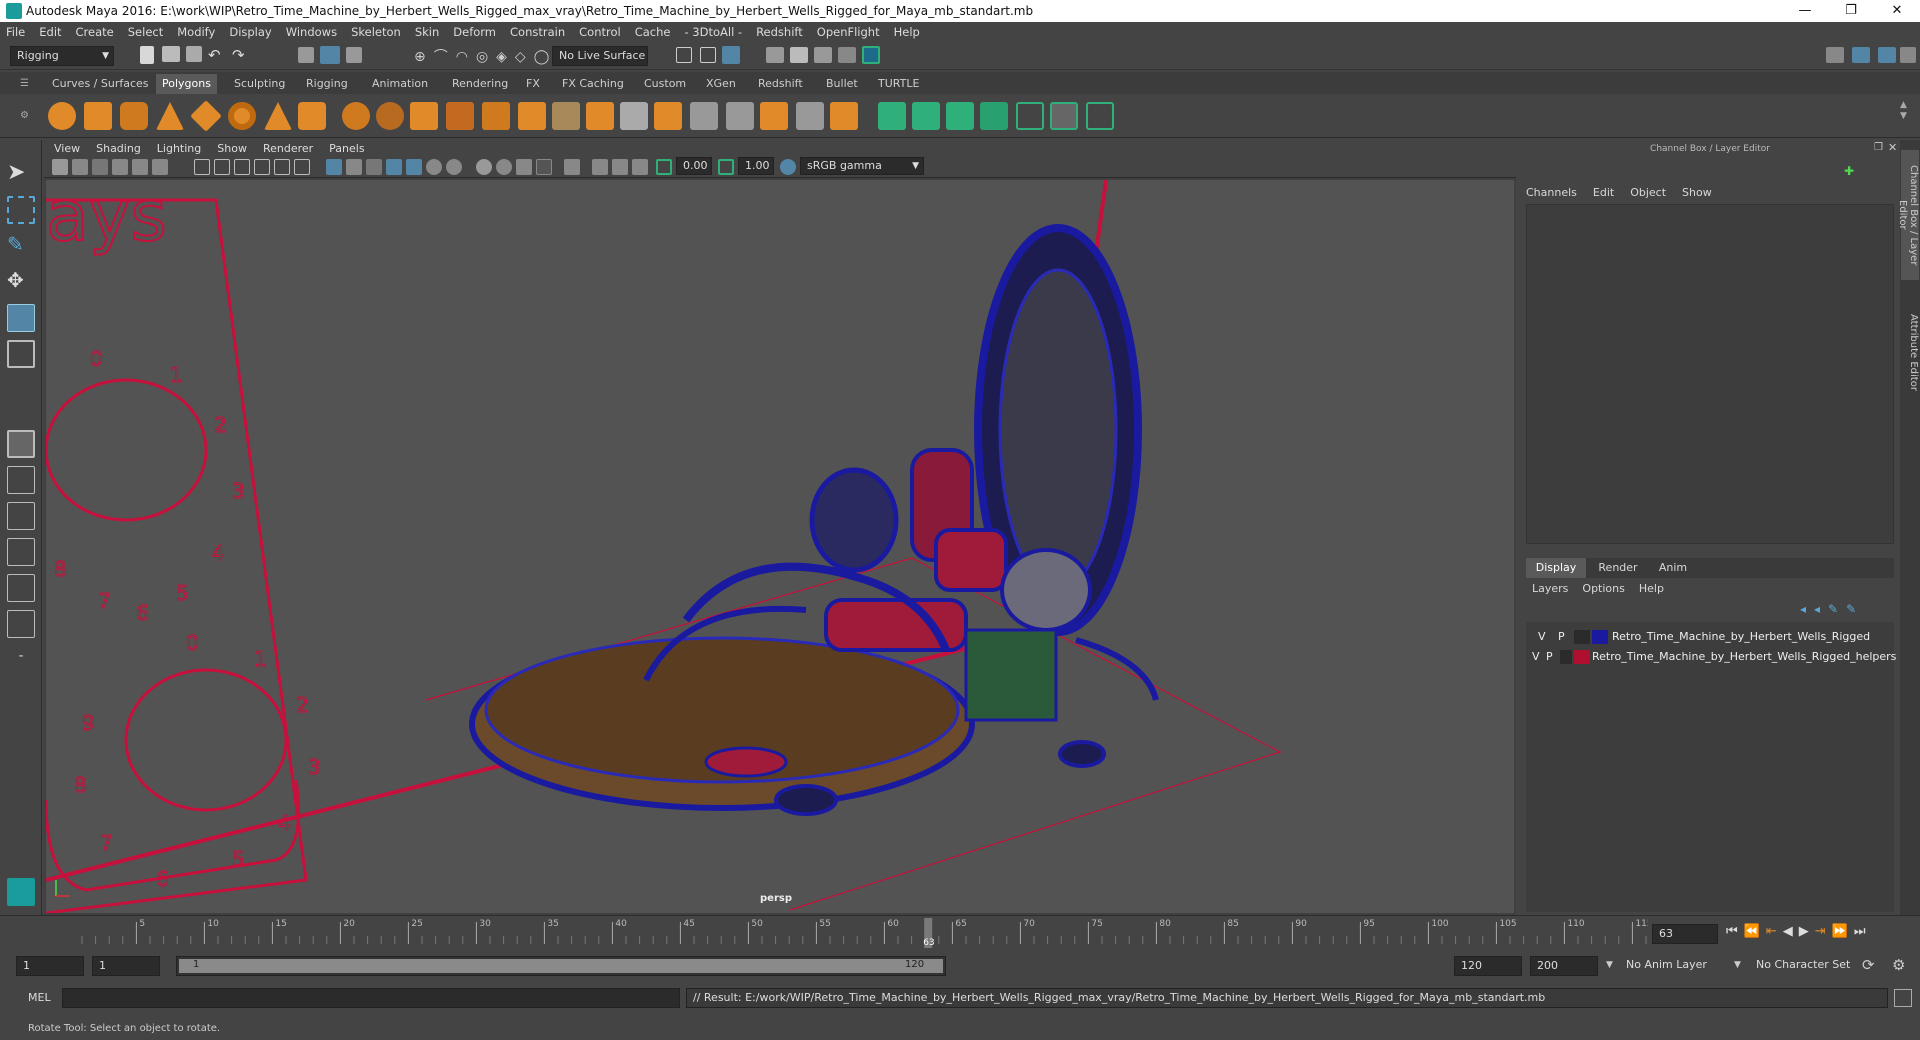  I want to click on panel-menu-renderer: Renderer, so click(288, 148).